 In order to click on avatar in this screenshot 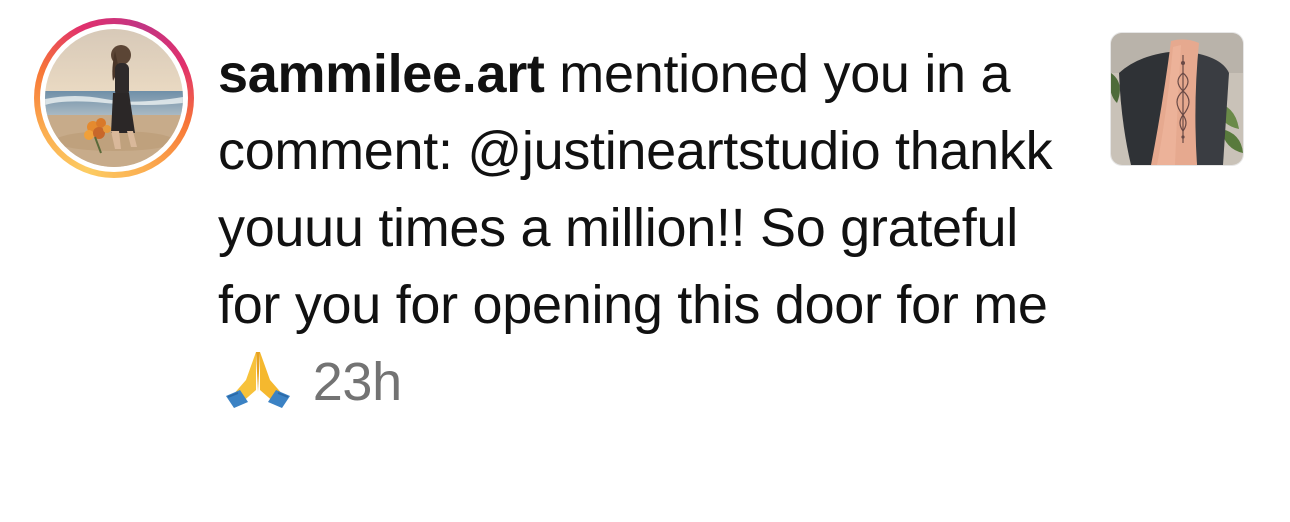, I will do `click(114, 98)`.